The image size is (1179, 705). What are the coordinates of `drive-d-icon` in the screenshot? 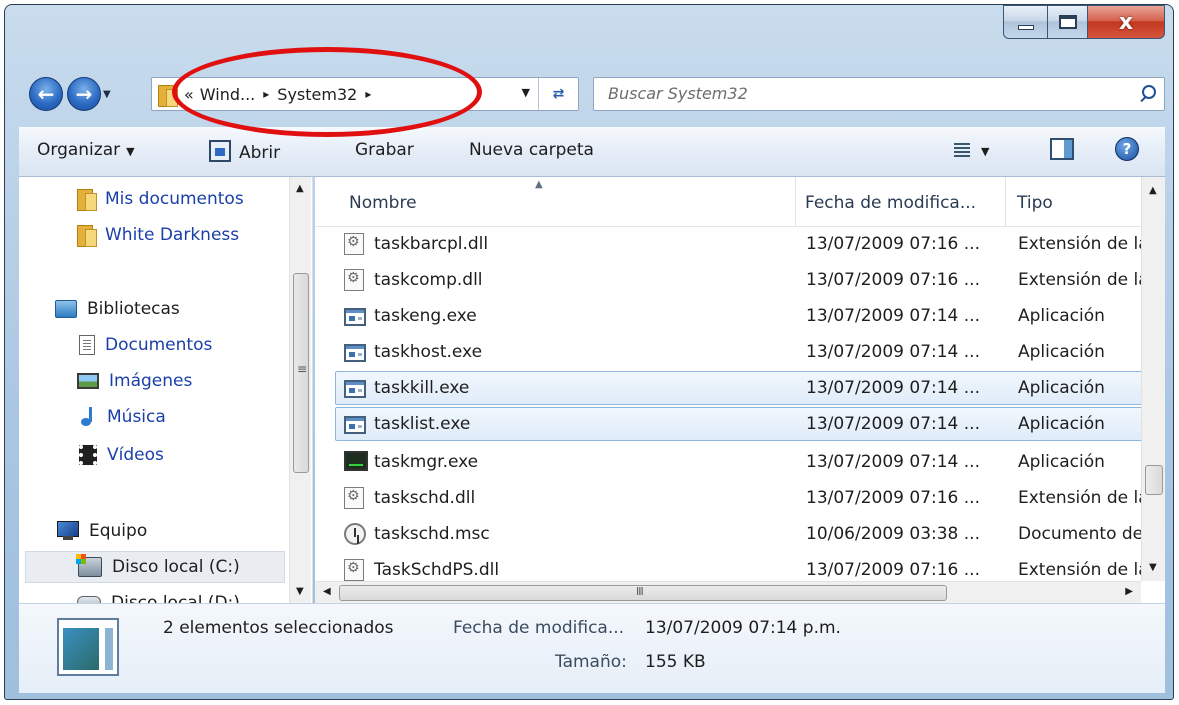 It's located at (89, 599).